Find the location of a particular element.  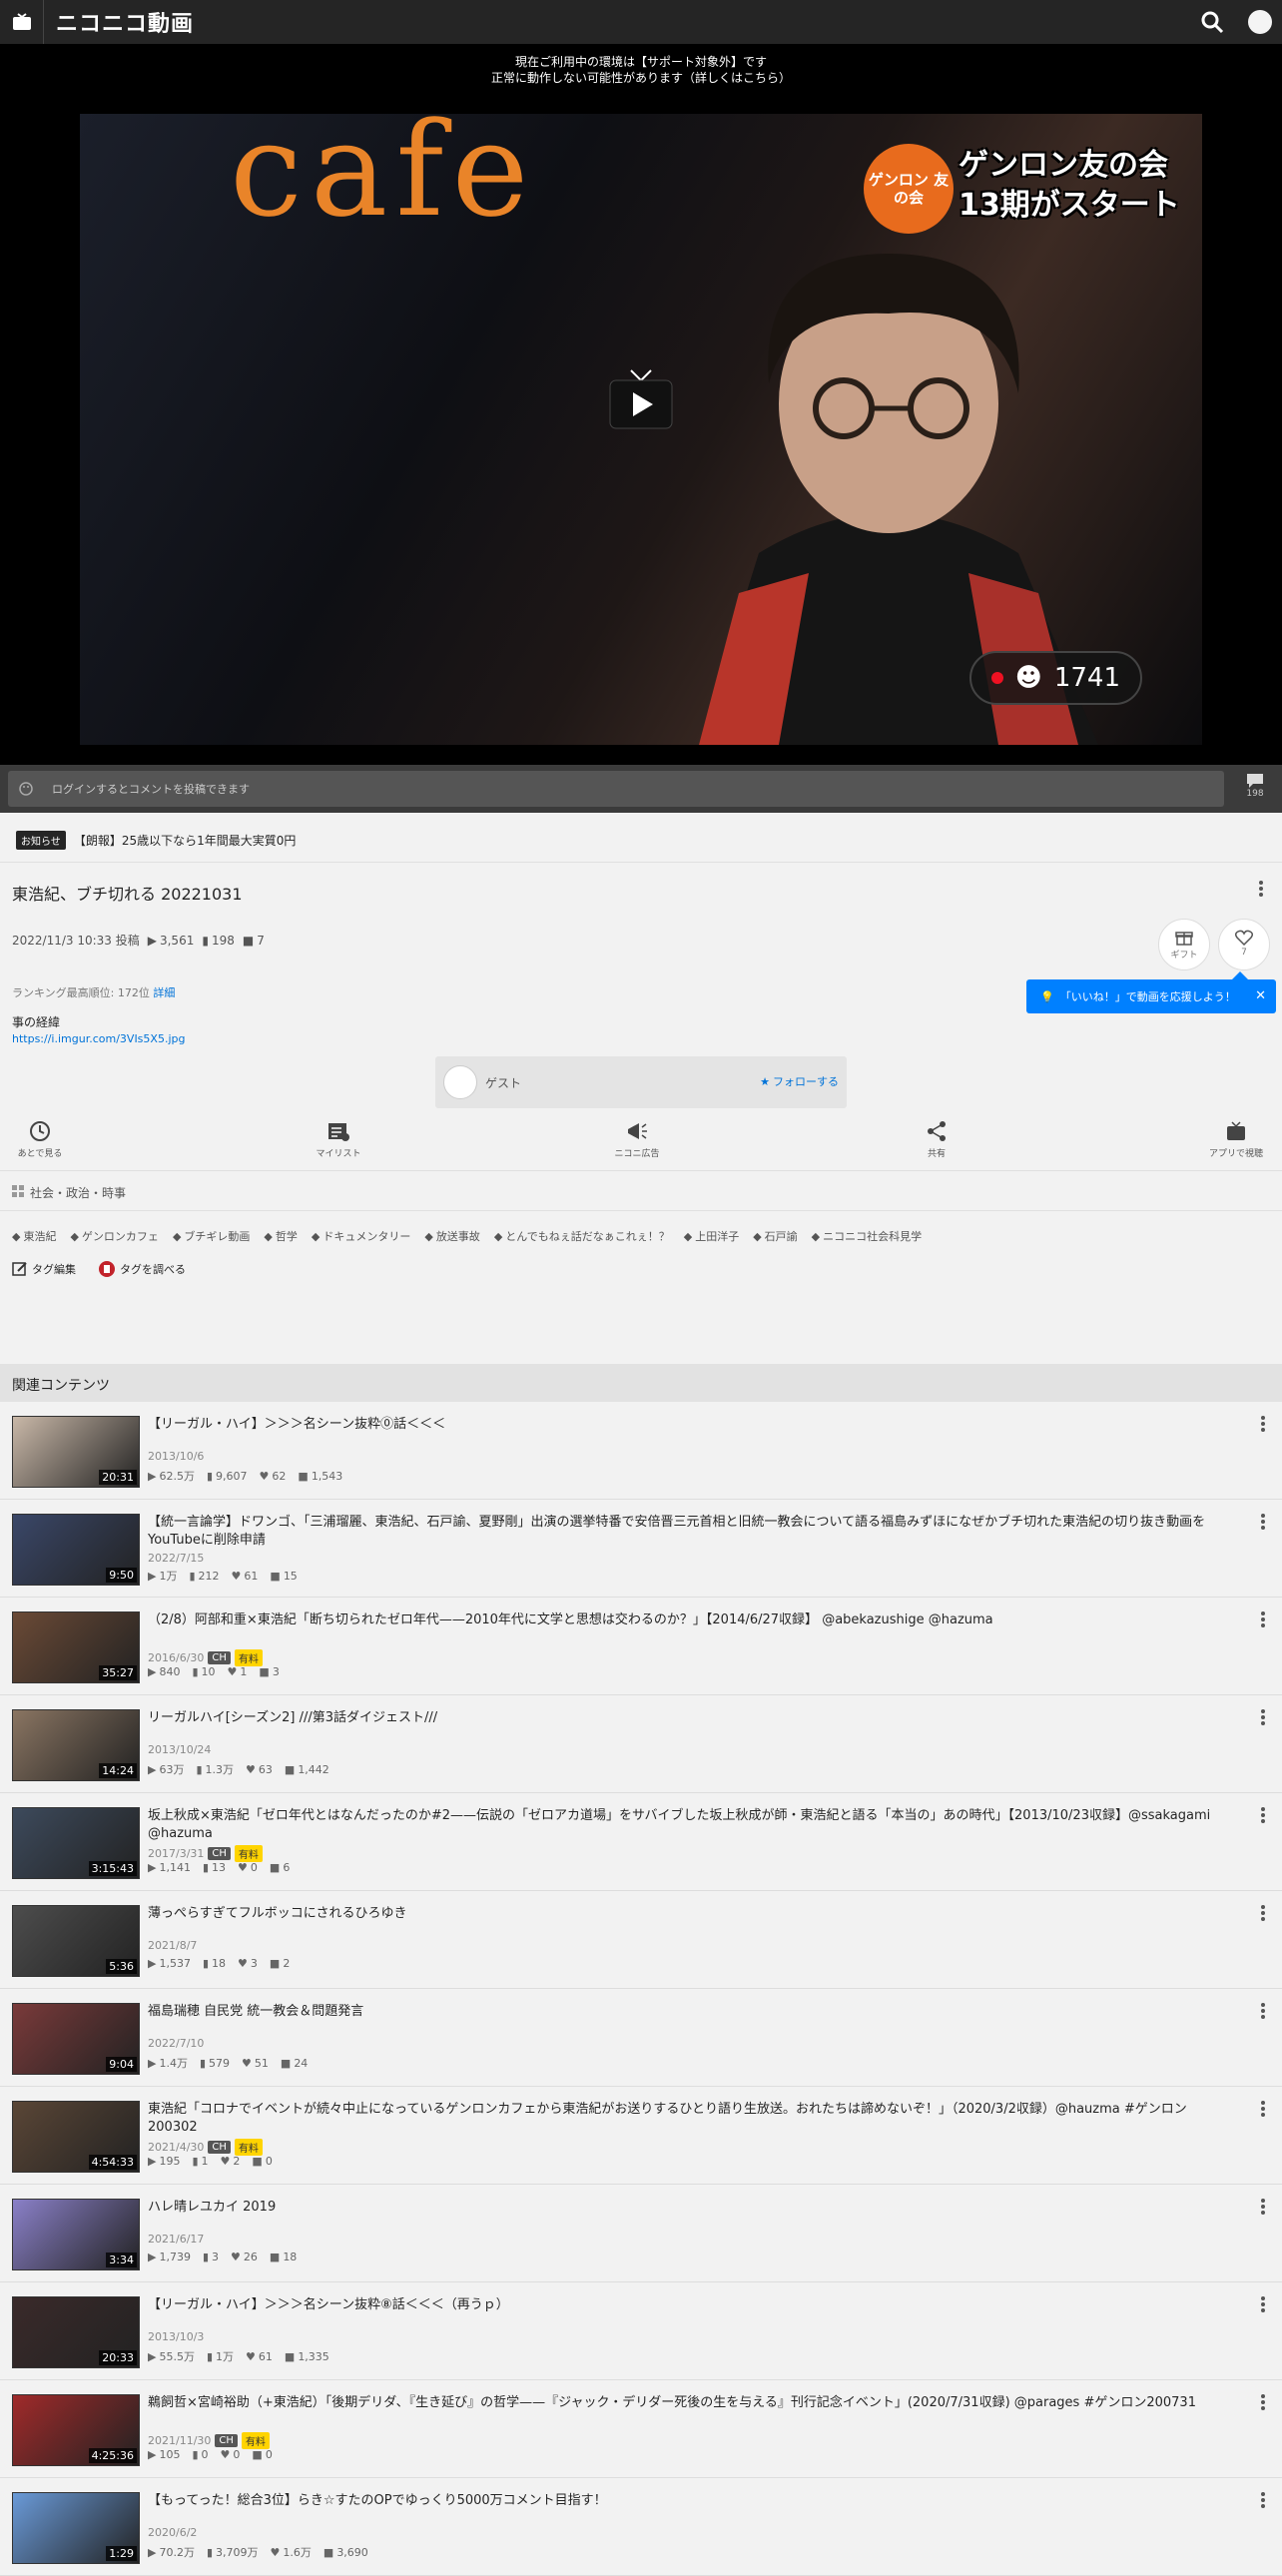

owner-panel: ゲスト ★ フォローする is located at coordinates (641, 1082).